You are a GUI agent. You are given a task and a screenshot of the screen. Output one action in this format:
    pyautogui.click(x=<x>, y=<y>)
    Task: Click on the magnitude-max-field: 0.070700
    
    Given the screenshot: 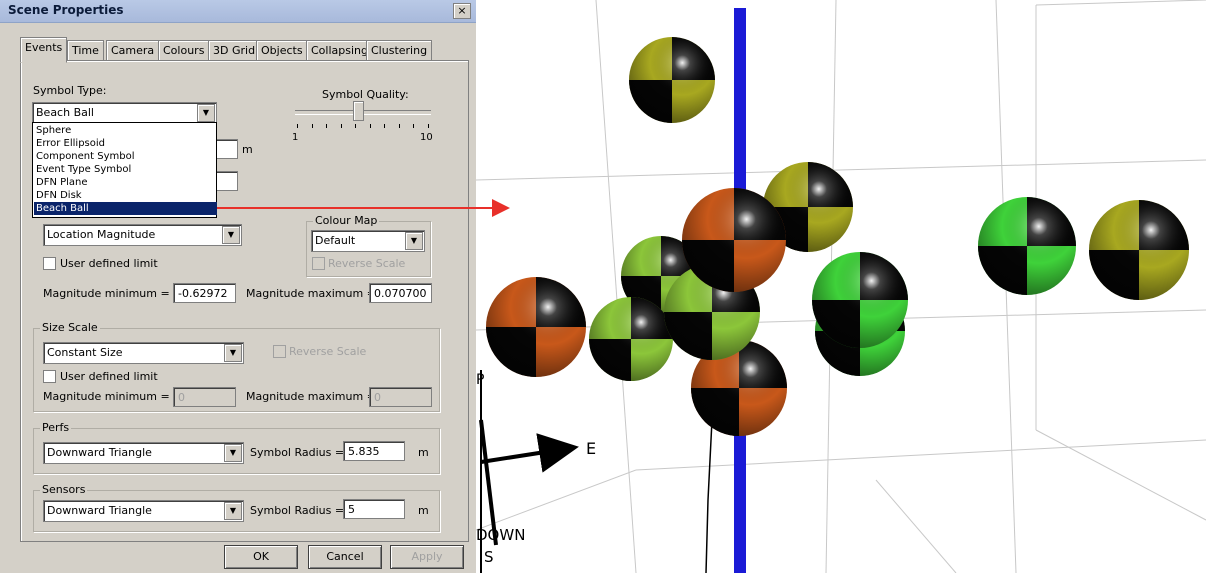 What is the action you would take?
    pyautogui.click(x=400, y=293)
    